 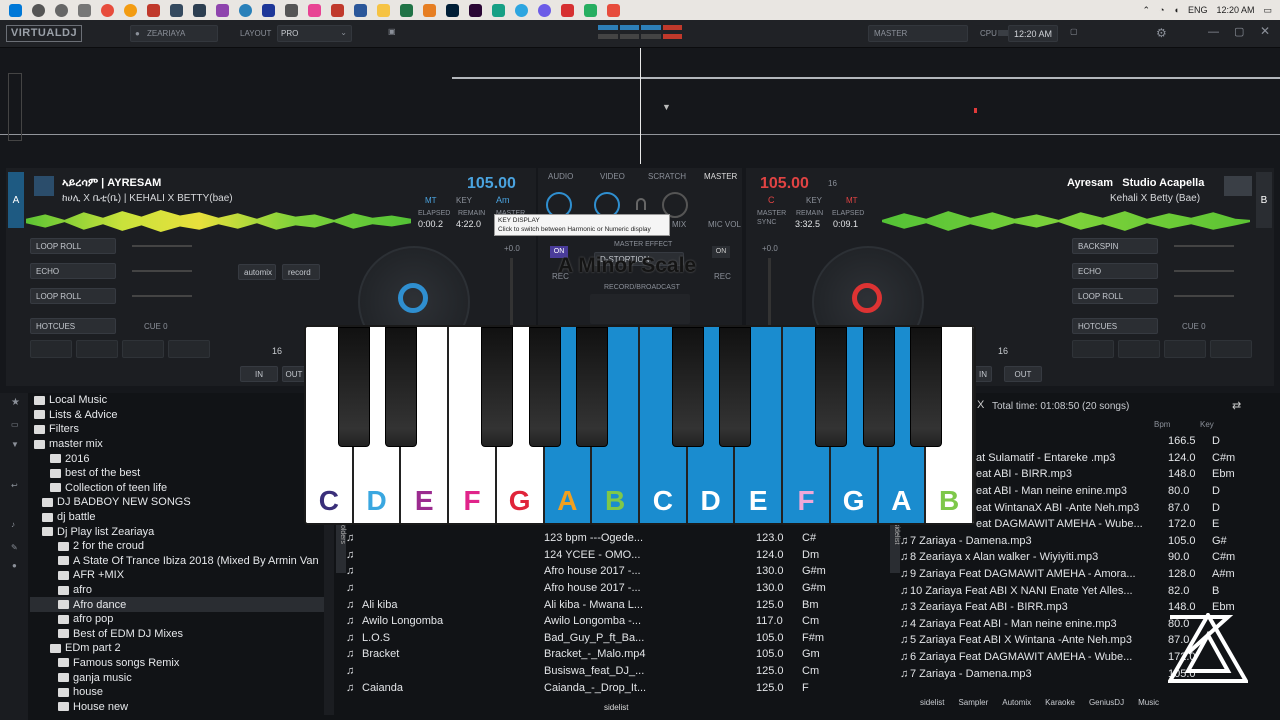 I want to click on loop-out-button: OUT, so click(x=294, y=374).